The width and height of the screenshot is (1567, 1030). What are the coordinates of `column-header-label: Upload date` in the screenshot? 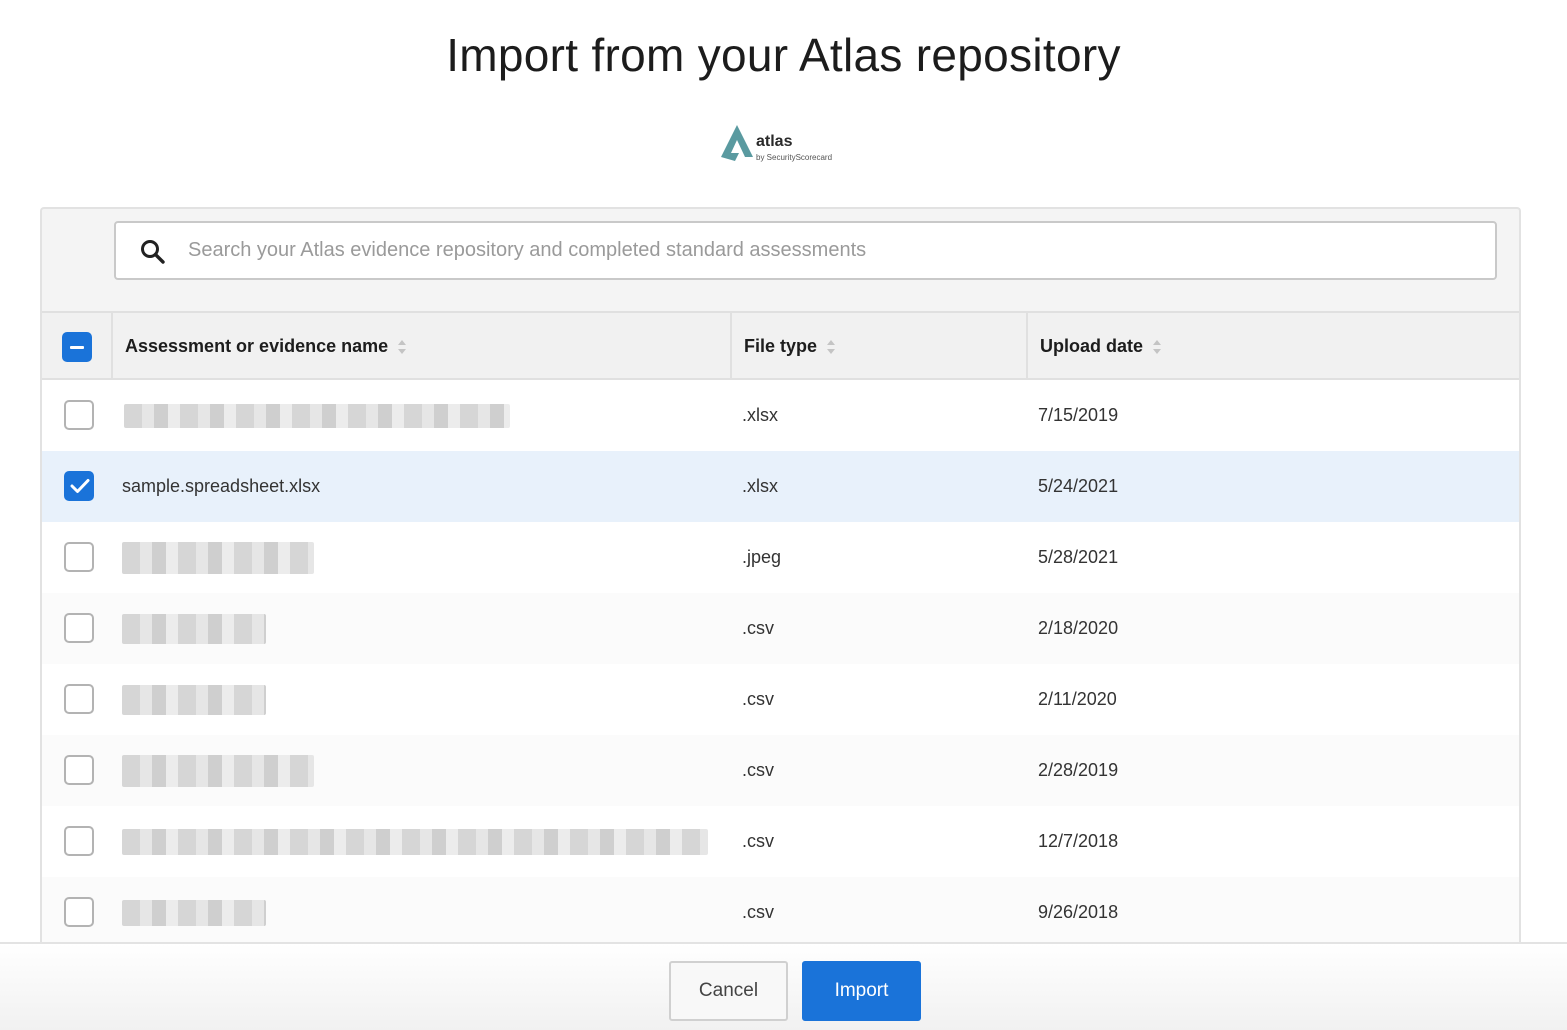 It's located at (1092, 346).